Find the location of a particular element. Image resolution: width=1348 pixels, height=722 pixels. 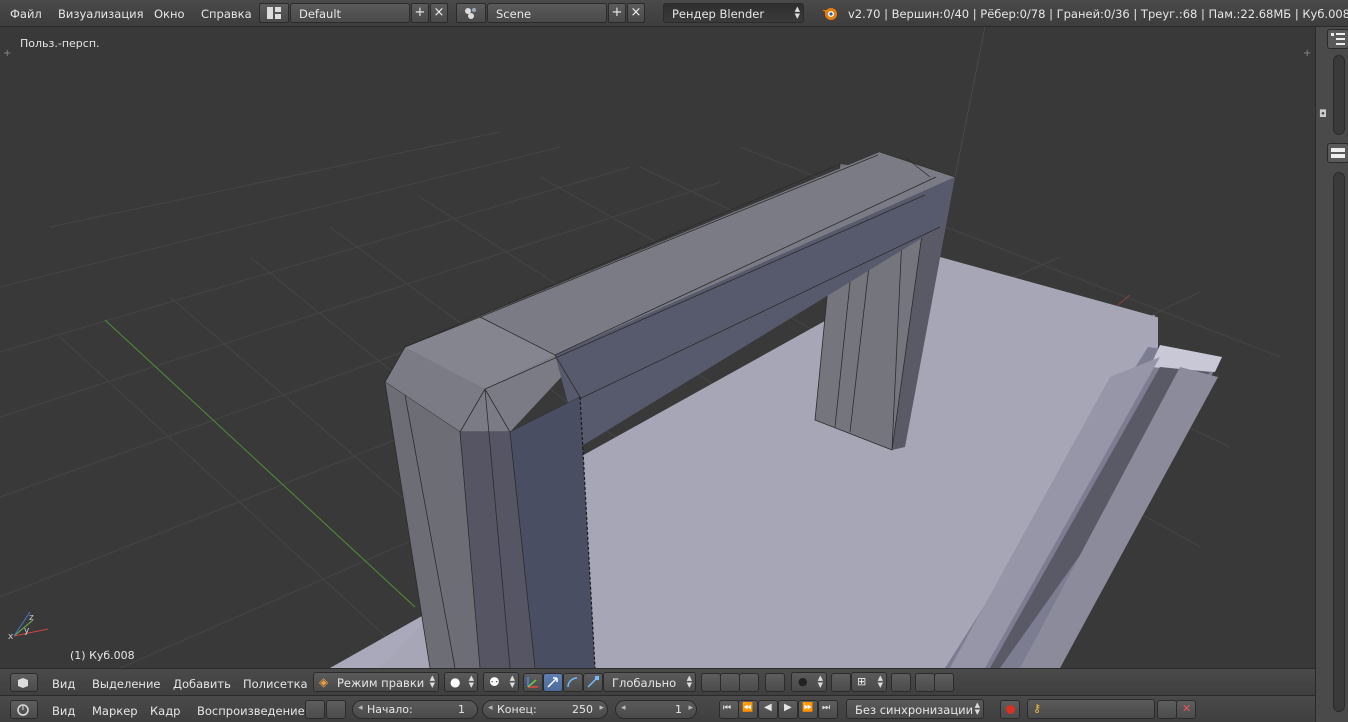

insert-keyframe-icon is located at coordinates (1167, 709).